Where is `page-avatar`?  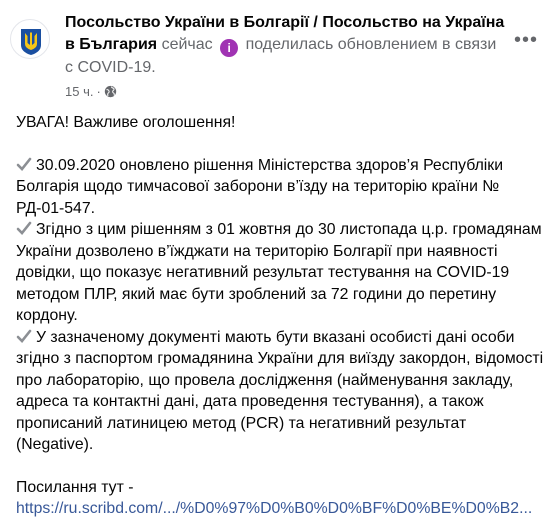 page-avatar is located at coordinates (30, 39).